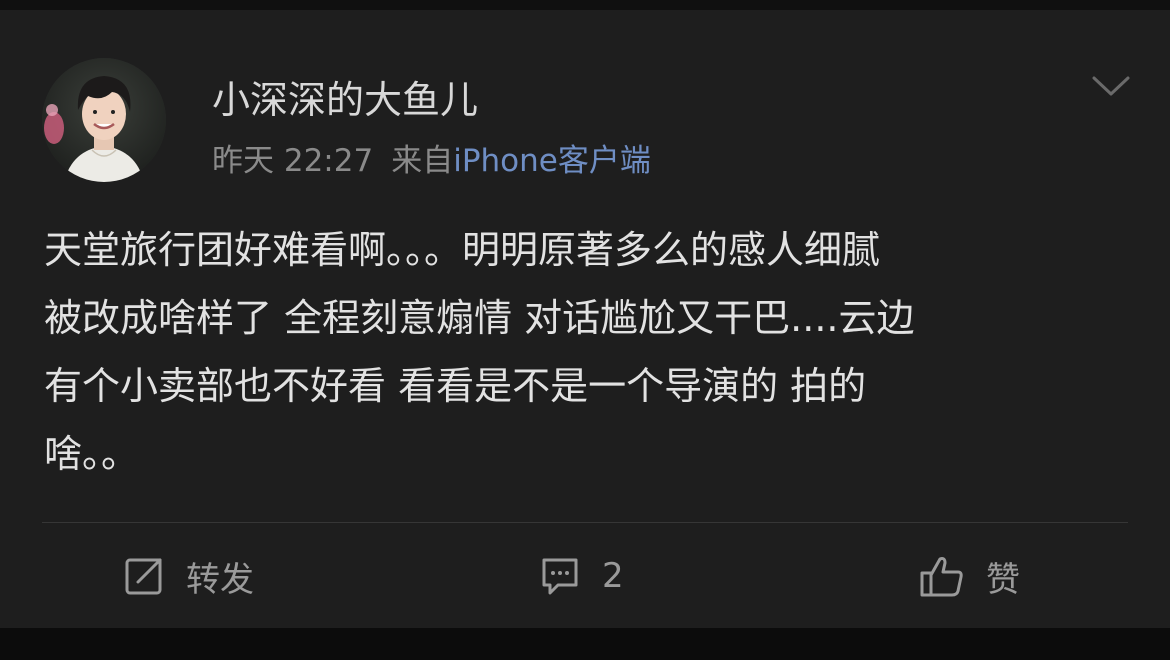 The height and width of the screenshot is (660, 1170). Describe the element at coordinates (552, 161) in the screenshot. I see `source-link: iPhone客户端` at that location.